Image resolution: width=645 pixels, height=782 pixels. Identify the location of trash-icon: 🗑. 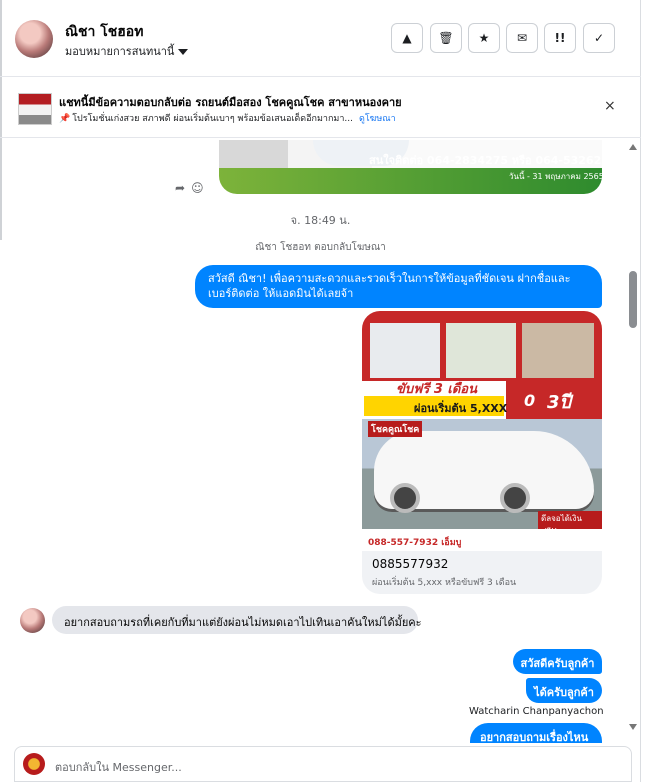
(446, 38).